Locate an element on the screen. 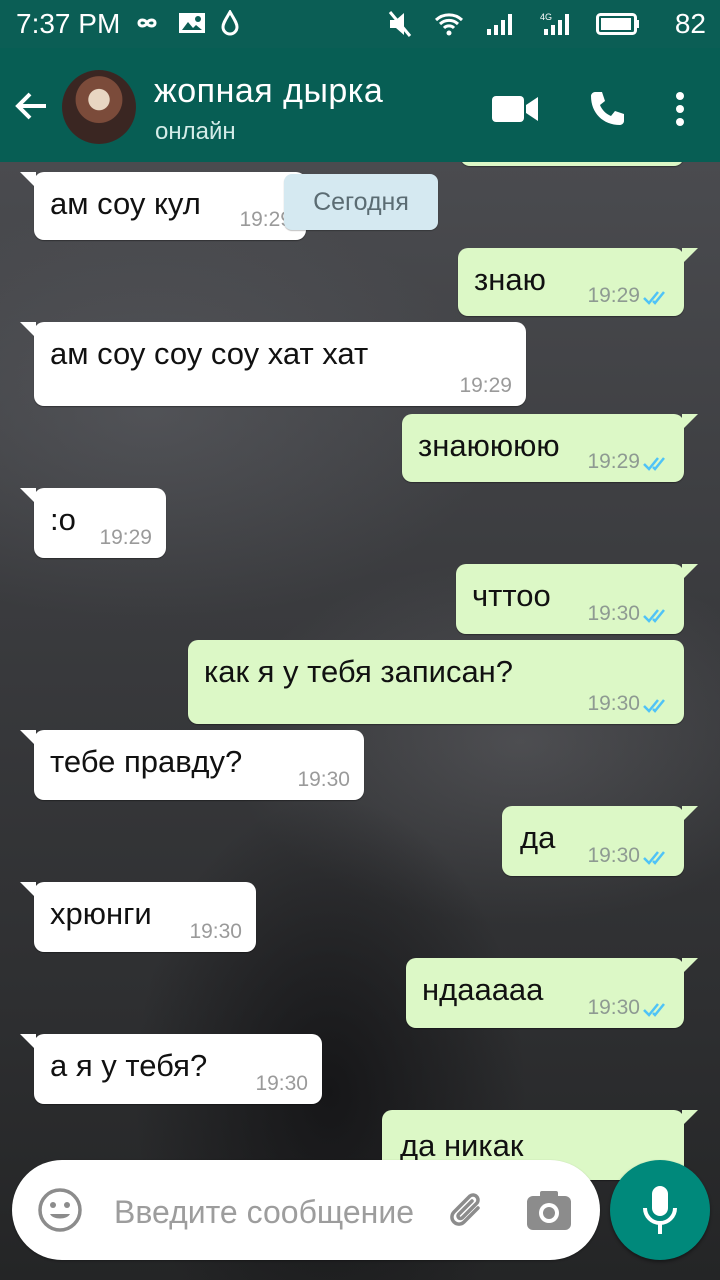  message-text: как я у тебя записан? is located at coordinates (359, 671).